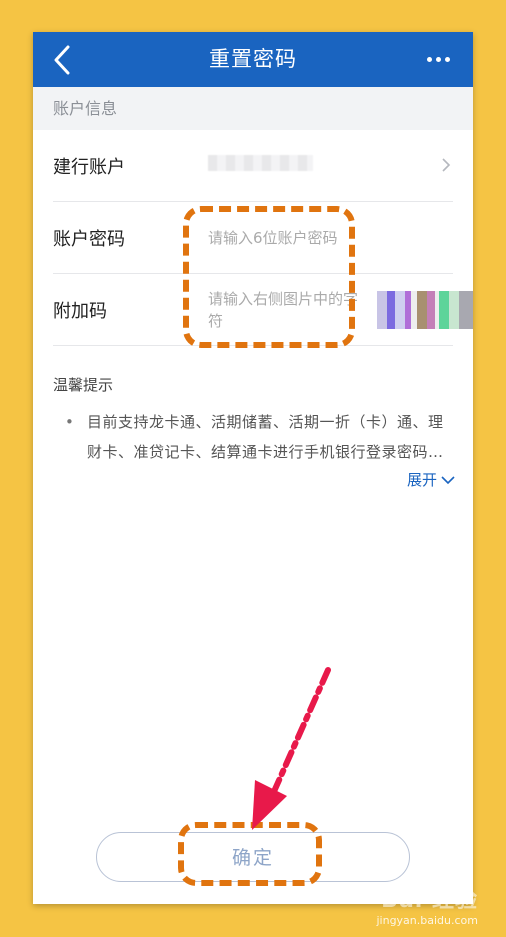 This screenshot has width=506, height=937. I want to click on account-value, so click(330, 165).